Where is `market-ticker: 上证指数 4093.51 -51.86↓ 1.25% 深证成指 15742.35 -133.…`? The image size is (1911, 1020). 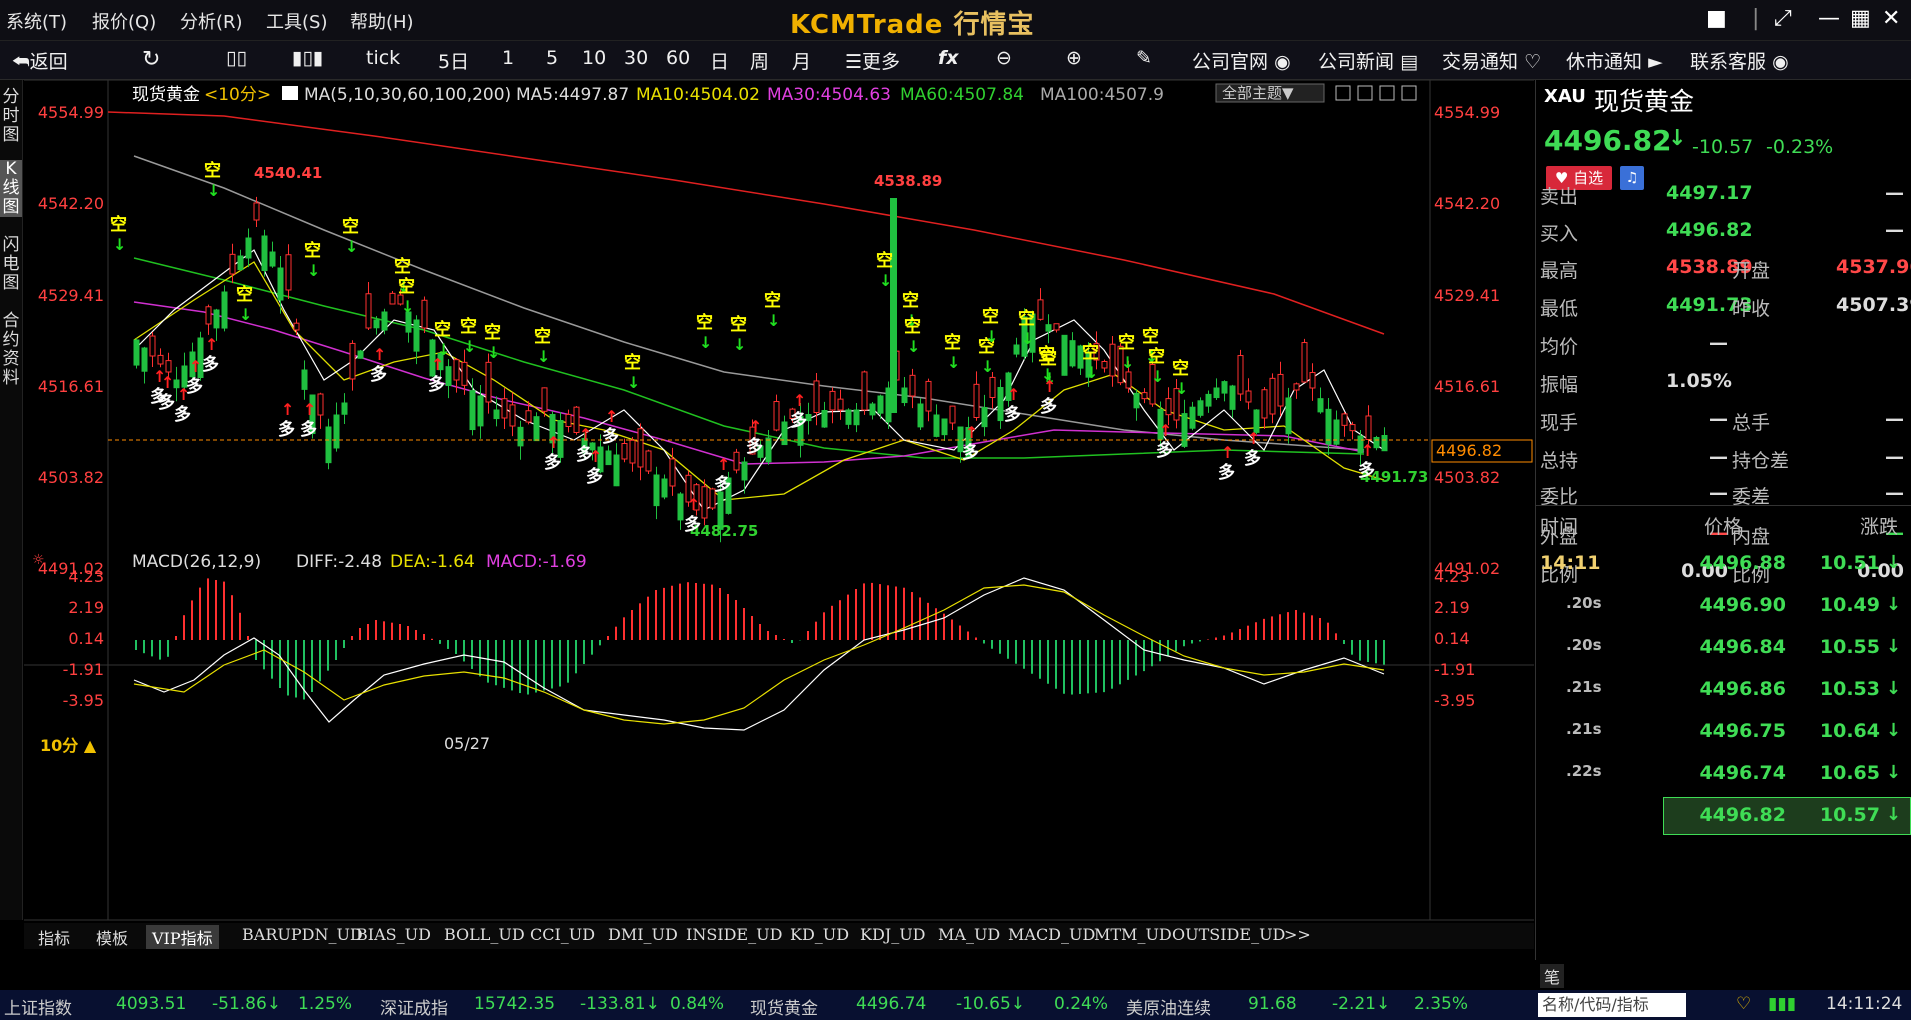
market-ticker: 上证指数 4093.51 -51.86↓ 1.25% 深证成指 15742.35 -133.… is located at coordinates (955, 1005).